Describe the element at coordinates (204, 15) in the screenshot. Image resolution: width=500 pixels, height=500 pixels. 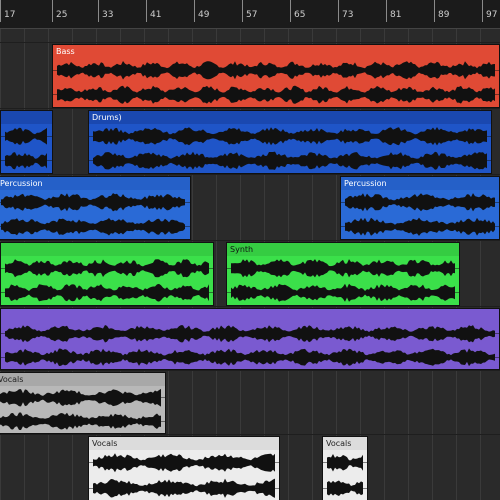
I see `bar-number: 49` at that location.